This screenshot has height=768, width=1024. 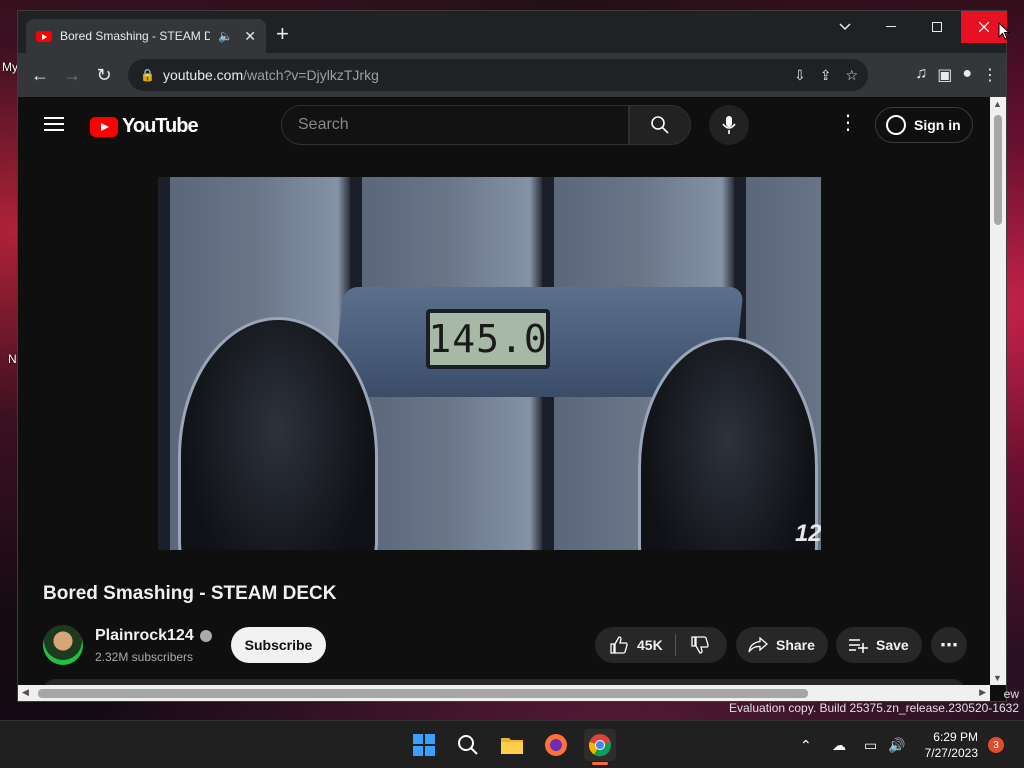 I want to click on install-app-icon: ⇩, so click(x=800, y=75).